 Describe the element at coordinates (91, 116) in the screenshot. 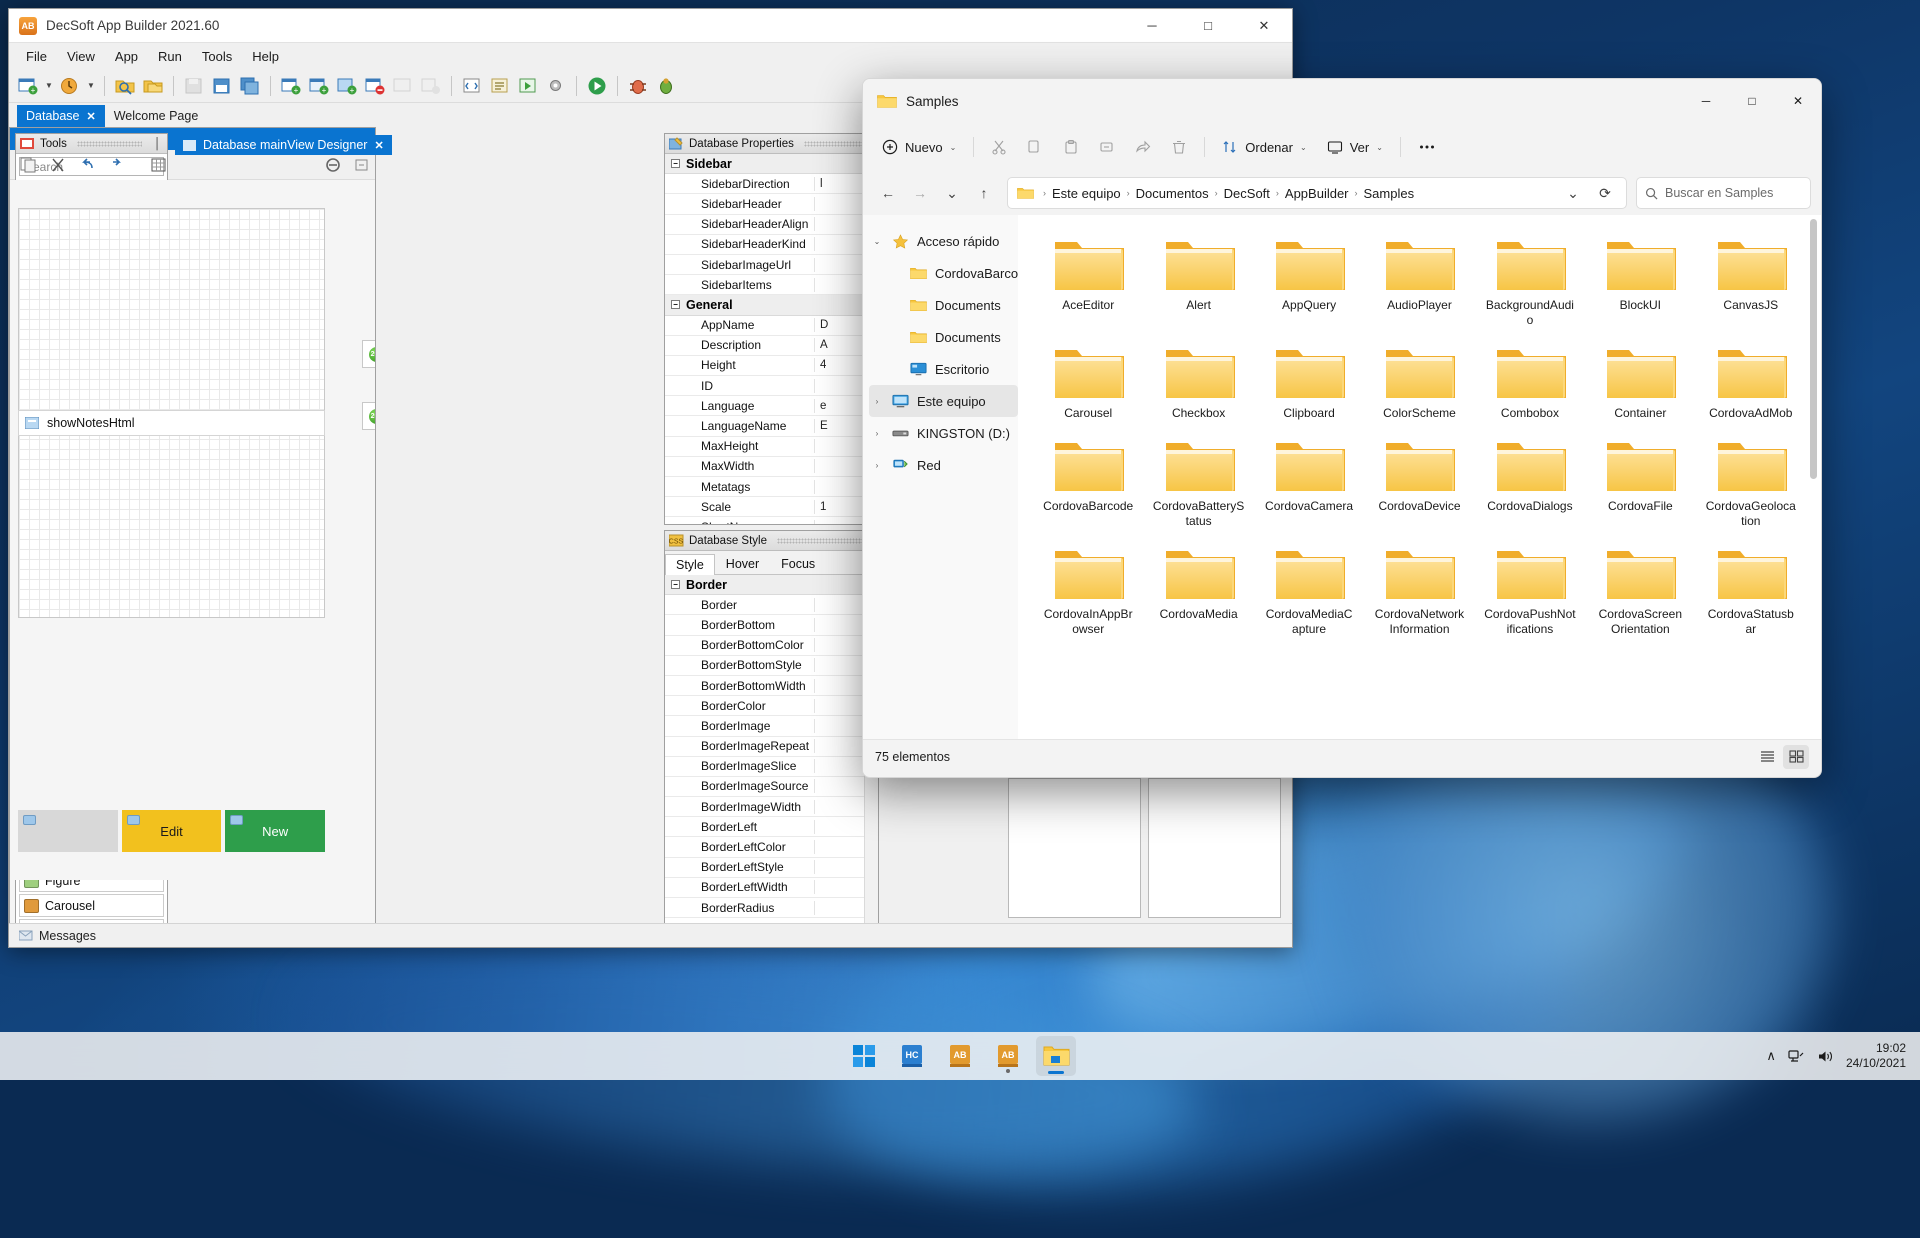

I see `tab-close-icon: ✕` at that location.